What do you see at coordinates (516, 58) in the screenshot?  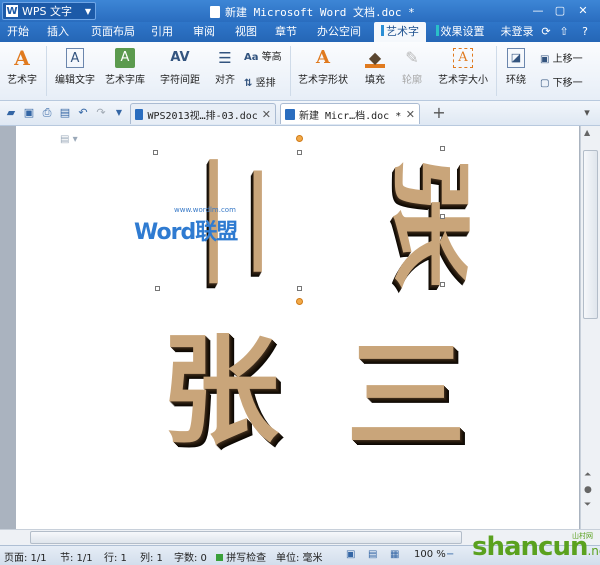 I see `wrap-icon: ◪` at bounding box center [516, 58].